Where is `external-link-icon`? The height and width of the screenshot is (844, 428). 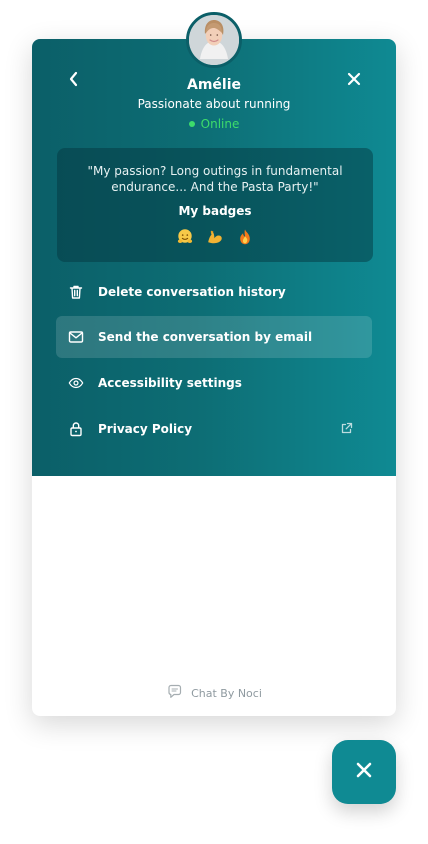
external-link-icon is located at coordinates (347, 428).